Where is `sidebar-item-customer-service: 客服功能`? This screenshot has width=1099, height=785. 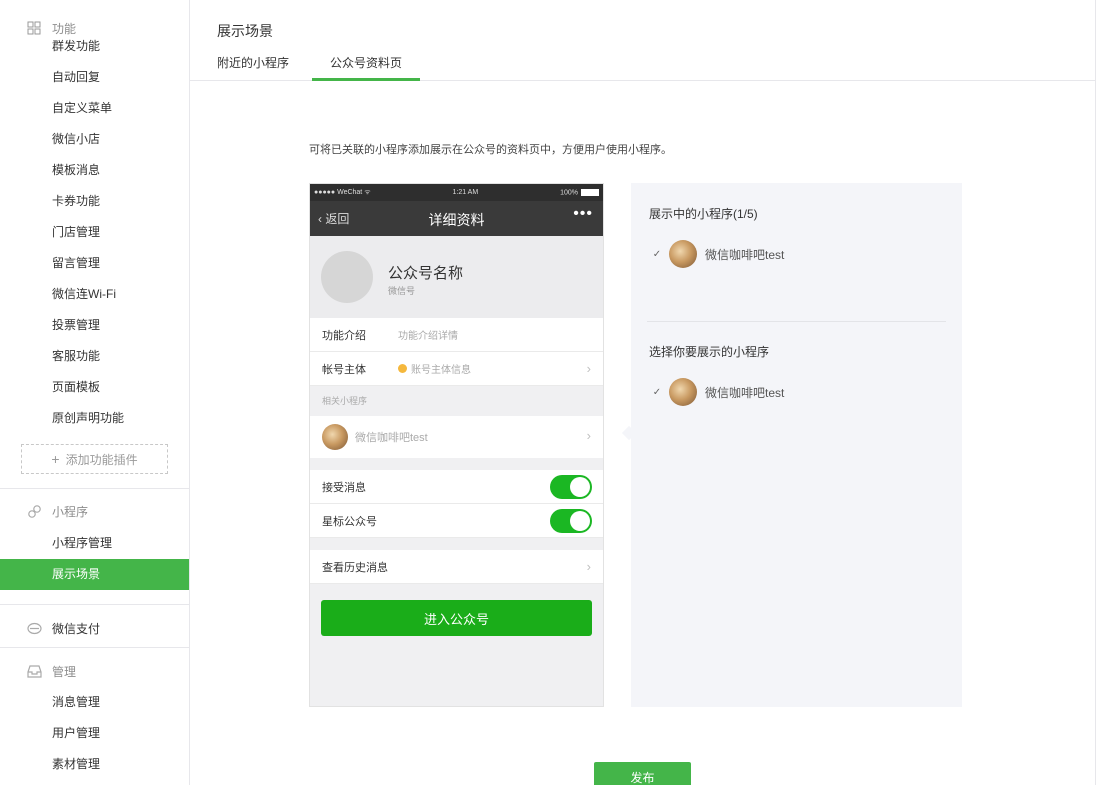
sidebar-item-customer-service: 客服功能 is located at coordinates (94, 356).